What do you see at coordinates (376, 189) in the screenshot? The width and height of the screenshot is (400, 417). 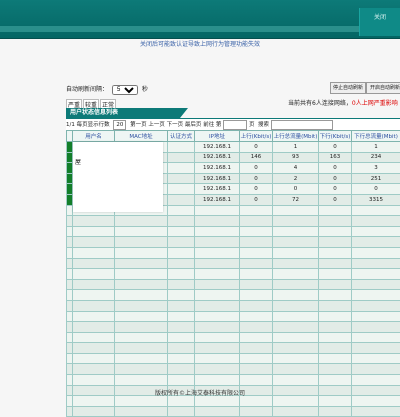 I see `table-cell-down-total: 0` at bounding box center [376, 189].